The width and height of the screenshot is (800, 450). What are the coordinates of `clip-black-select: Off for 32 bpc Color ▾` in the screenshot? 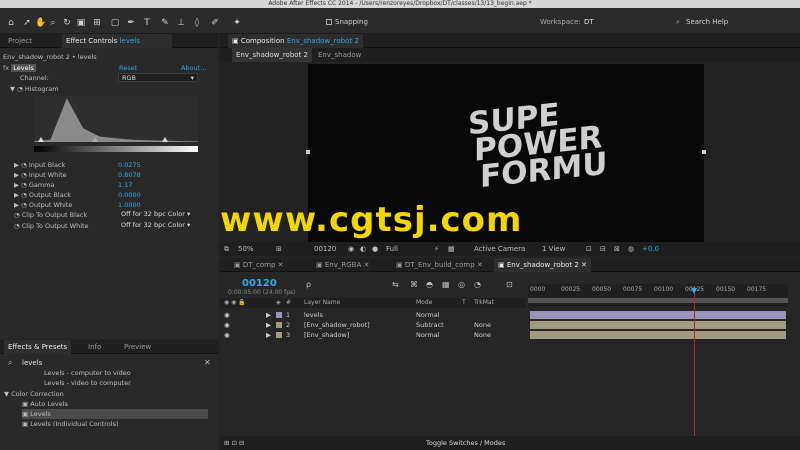 It's located at (161, 214).